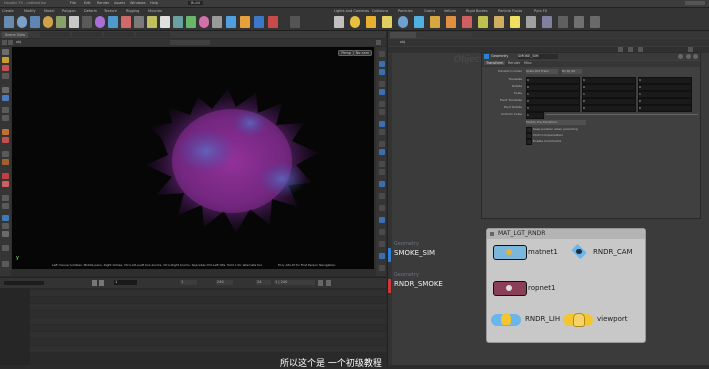 Image resolution: width=709 pixels, height=369 pixels. What do you see at coordinates (547, 22) in the screenshot?
I see `vr-camera-tool-icon` at bounding box center [547, 22].